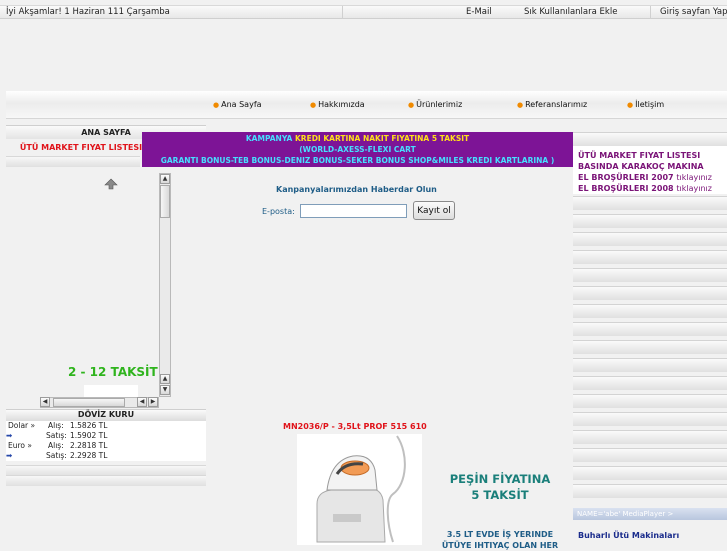 Image resolution: width=727 pixels, height=551 pixels. I want to click on currency-row: Euro » Alış: 2.2818 TL, so click(106, 446).